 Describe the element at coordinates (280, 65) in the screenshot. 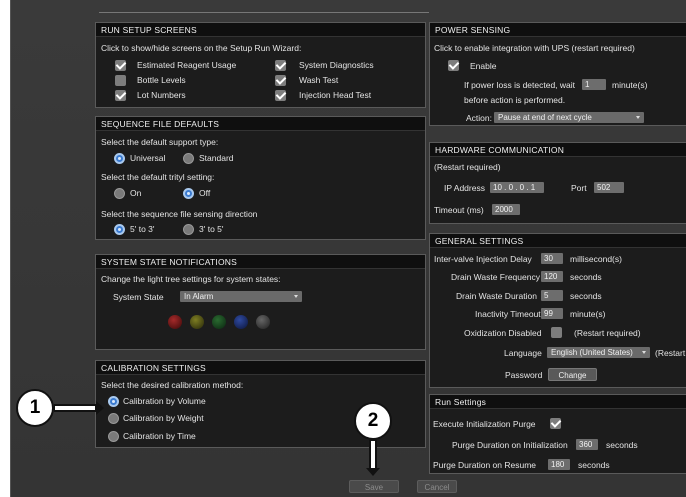

I see `system-diagnostics-checkbox` at that location.